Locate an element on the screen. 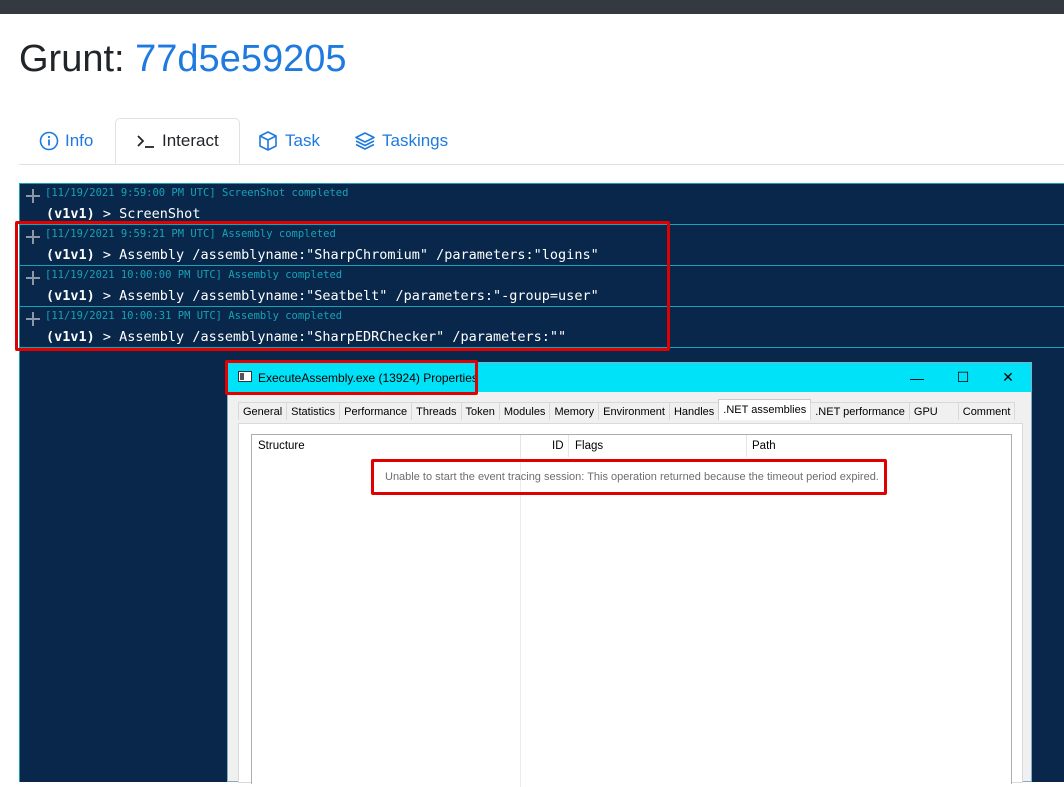 This screenshot has width=1064, height=787. tab-info: Info is located at coordinates (66, 141).